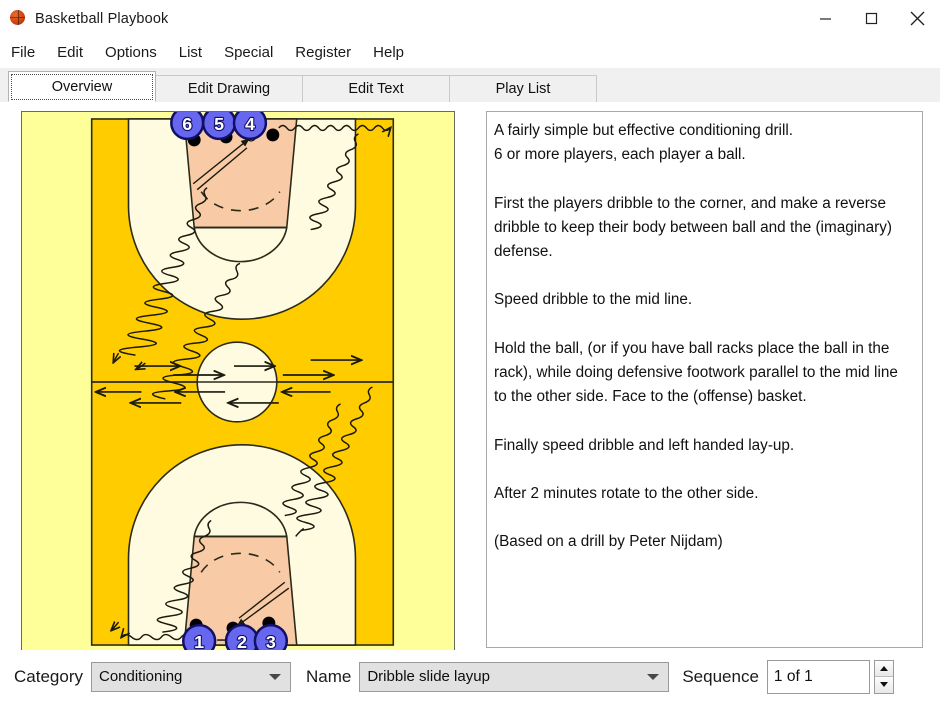 Image resolution: width=940 pixels, height=703 pixels. I want to click on caret-up-icon, so click(883, 668).